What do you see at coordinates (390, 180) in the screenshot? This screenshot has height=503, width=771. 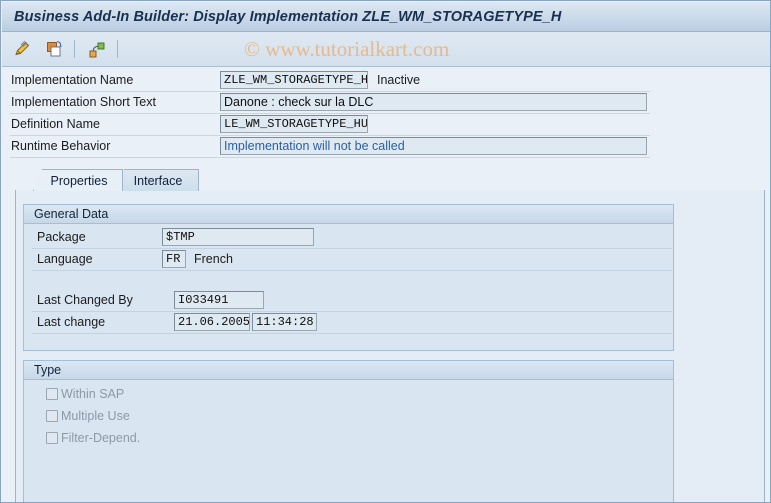 I see `tab-strip: Properties Interface` at bounding box center [390, 180].